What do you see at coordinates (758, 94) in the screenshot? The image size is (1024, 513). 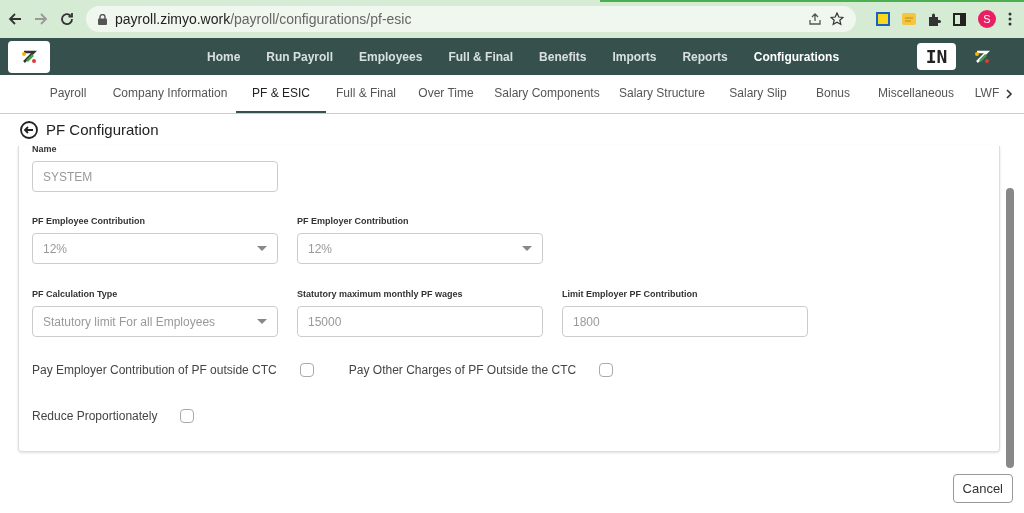 I see `tab: Salary Slip` at bounding box center [758, 94].